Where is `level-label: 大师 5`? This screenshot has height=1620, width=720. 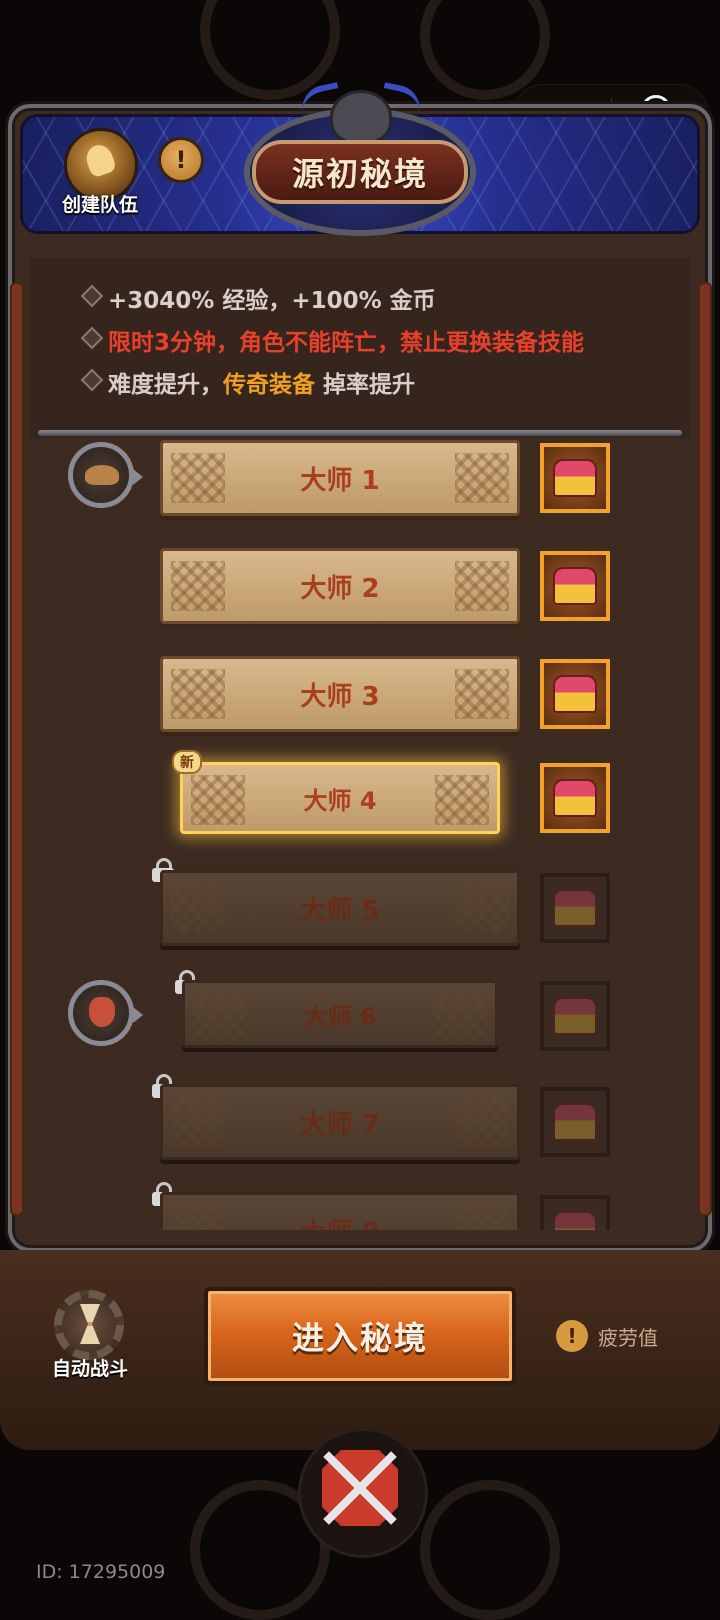
level-label: 大师 5 is located at coordinates (340, 910).